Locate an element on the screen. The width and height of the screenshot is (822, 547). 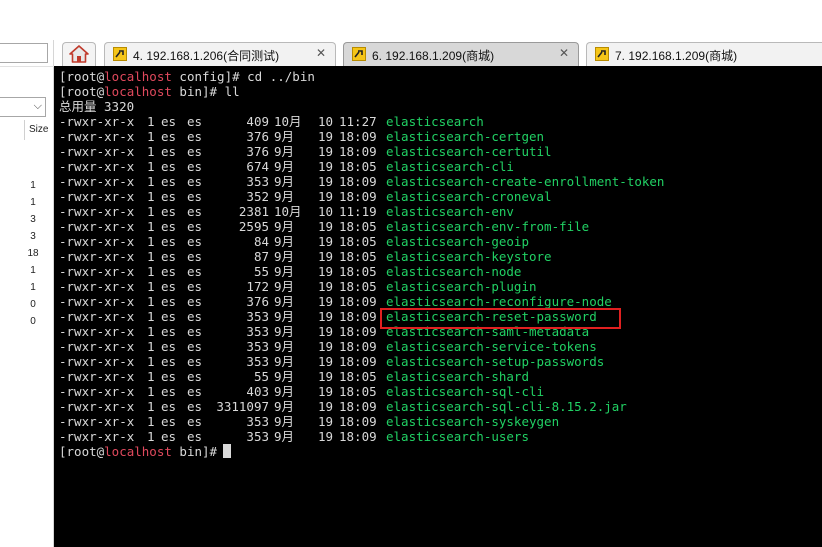
file-name: elasticsearch-sql-cli is located at coordinates (465, 391).